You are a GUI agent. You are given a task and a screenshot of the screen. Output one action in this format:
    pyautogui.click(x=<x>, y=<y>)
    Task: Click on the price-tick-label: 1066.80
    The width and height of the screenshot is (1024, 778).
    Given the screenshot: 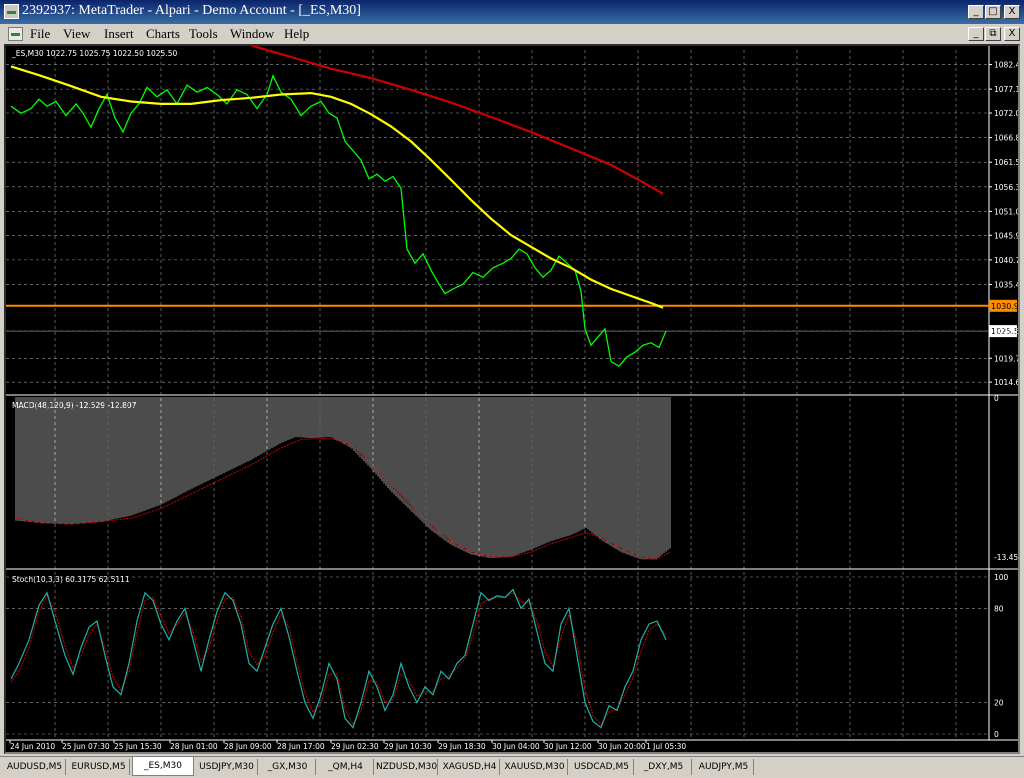 What is the action you would take?
    pyautogui.click(x=1006, y=138)
    